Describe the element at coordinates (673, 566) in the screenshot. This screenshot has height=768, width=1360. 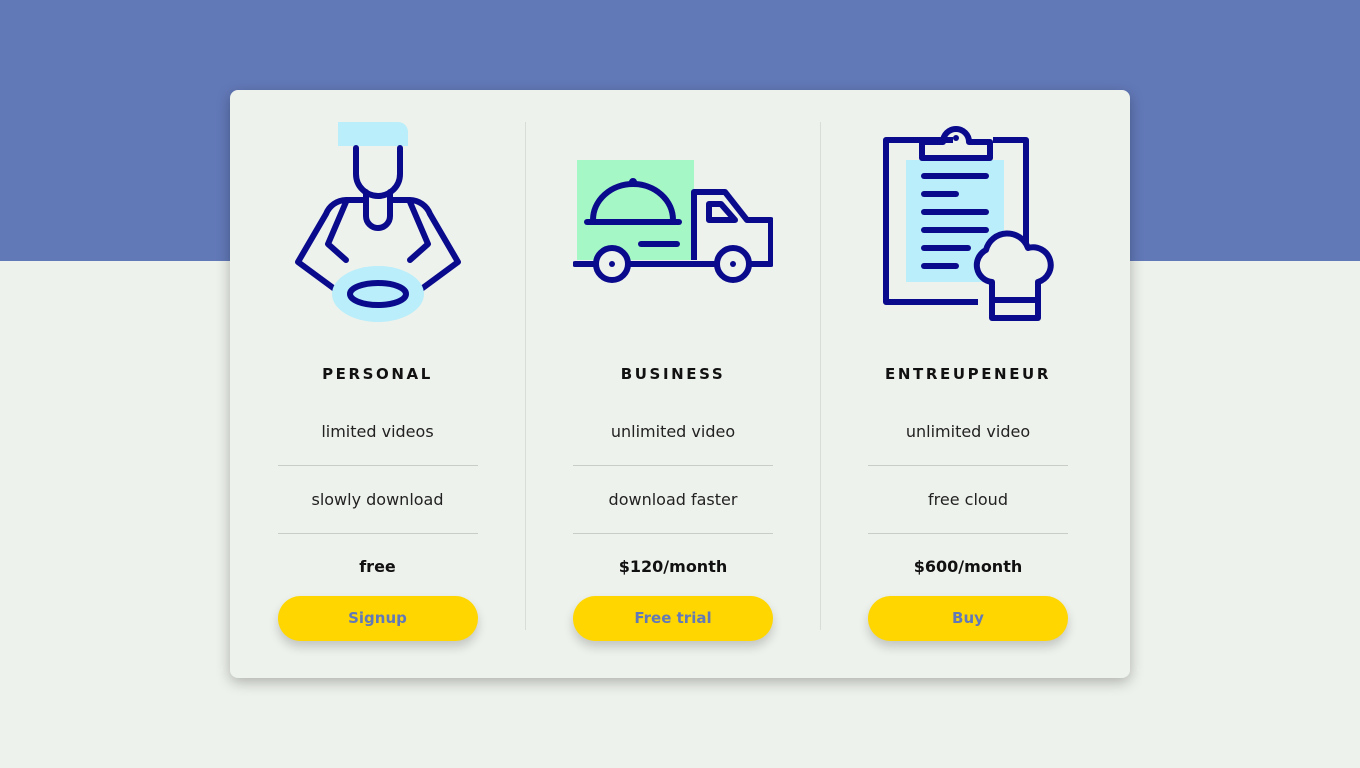
I see `plan-price: $120/month` at that location.